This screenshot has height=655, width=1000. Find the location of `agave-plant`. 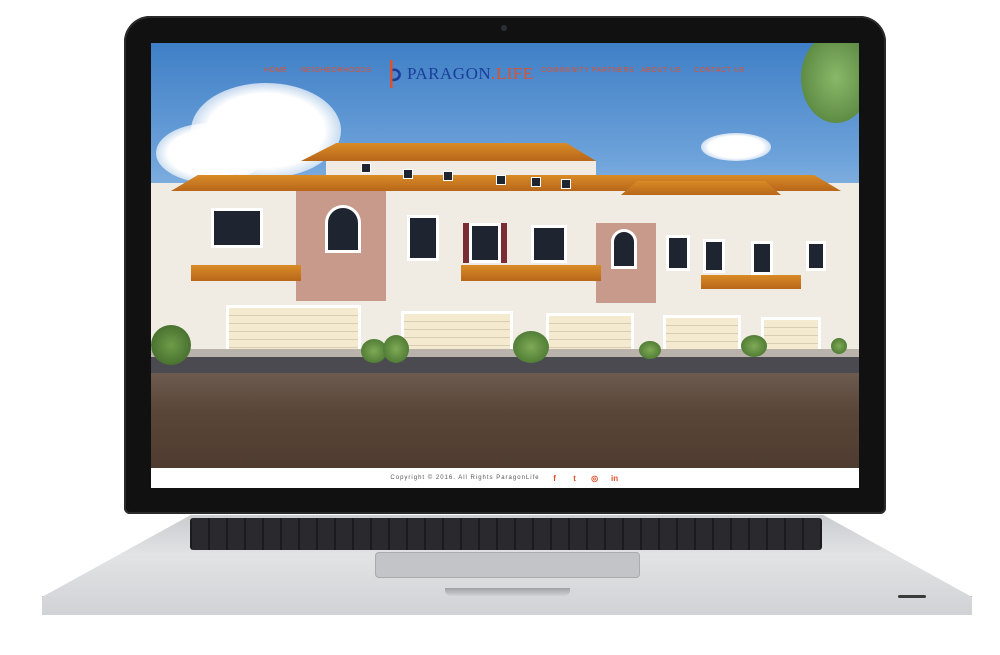

agave-plant is located at coordinates (171, 345).